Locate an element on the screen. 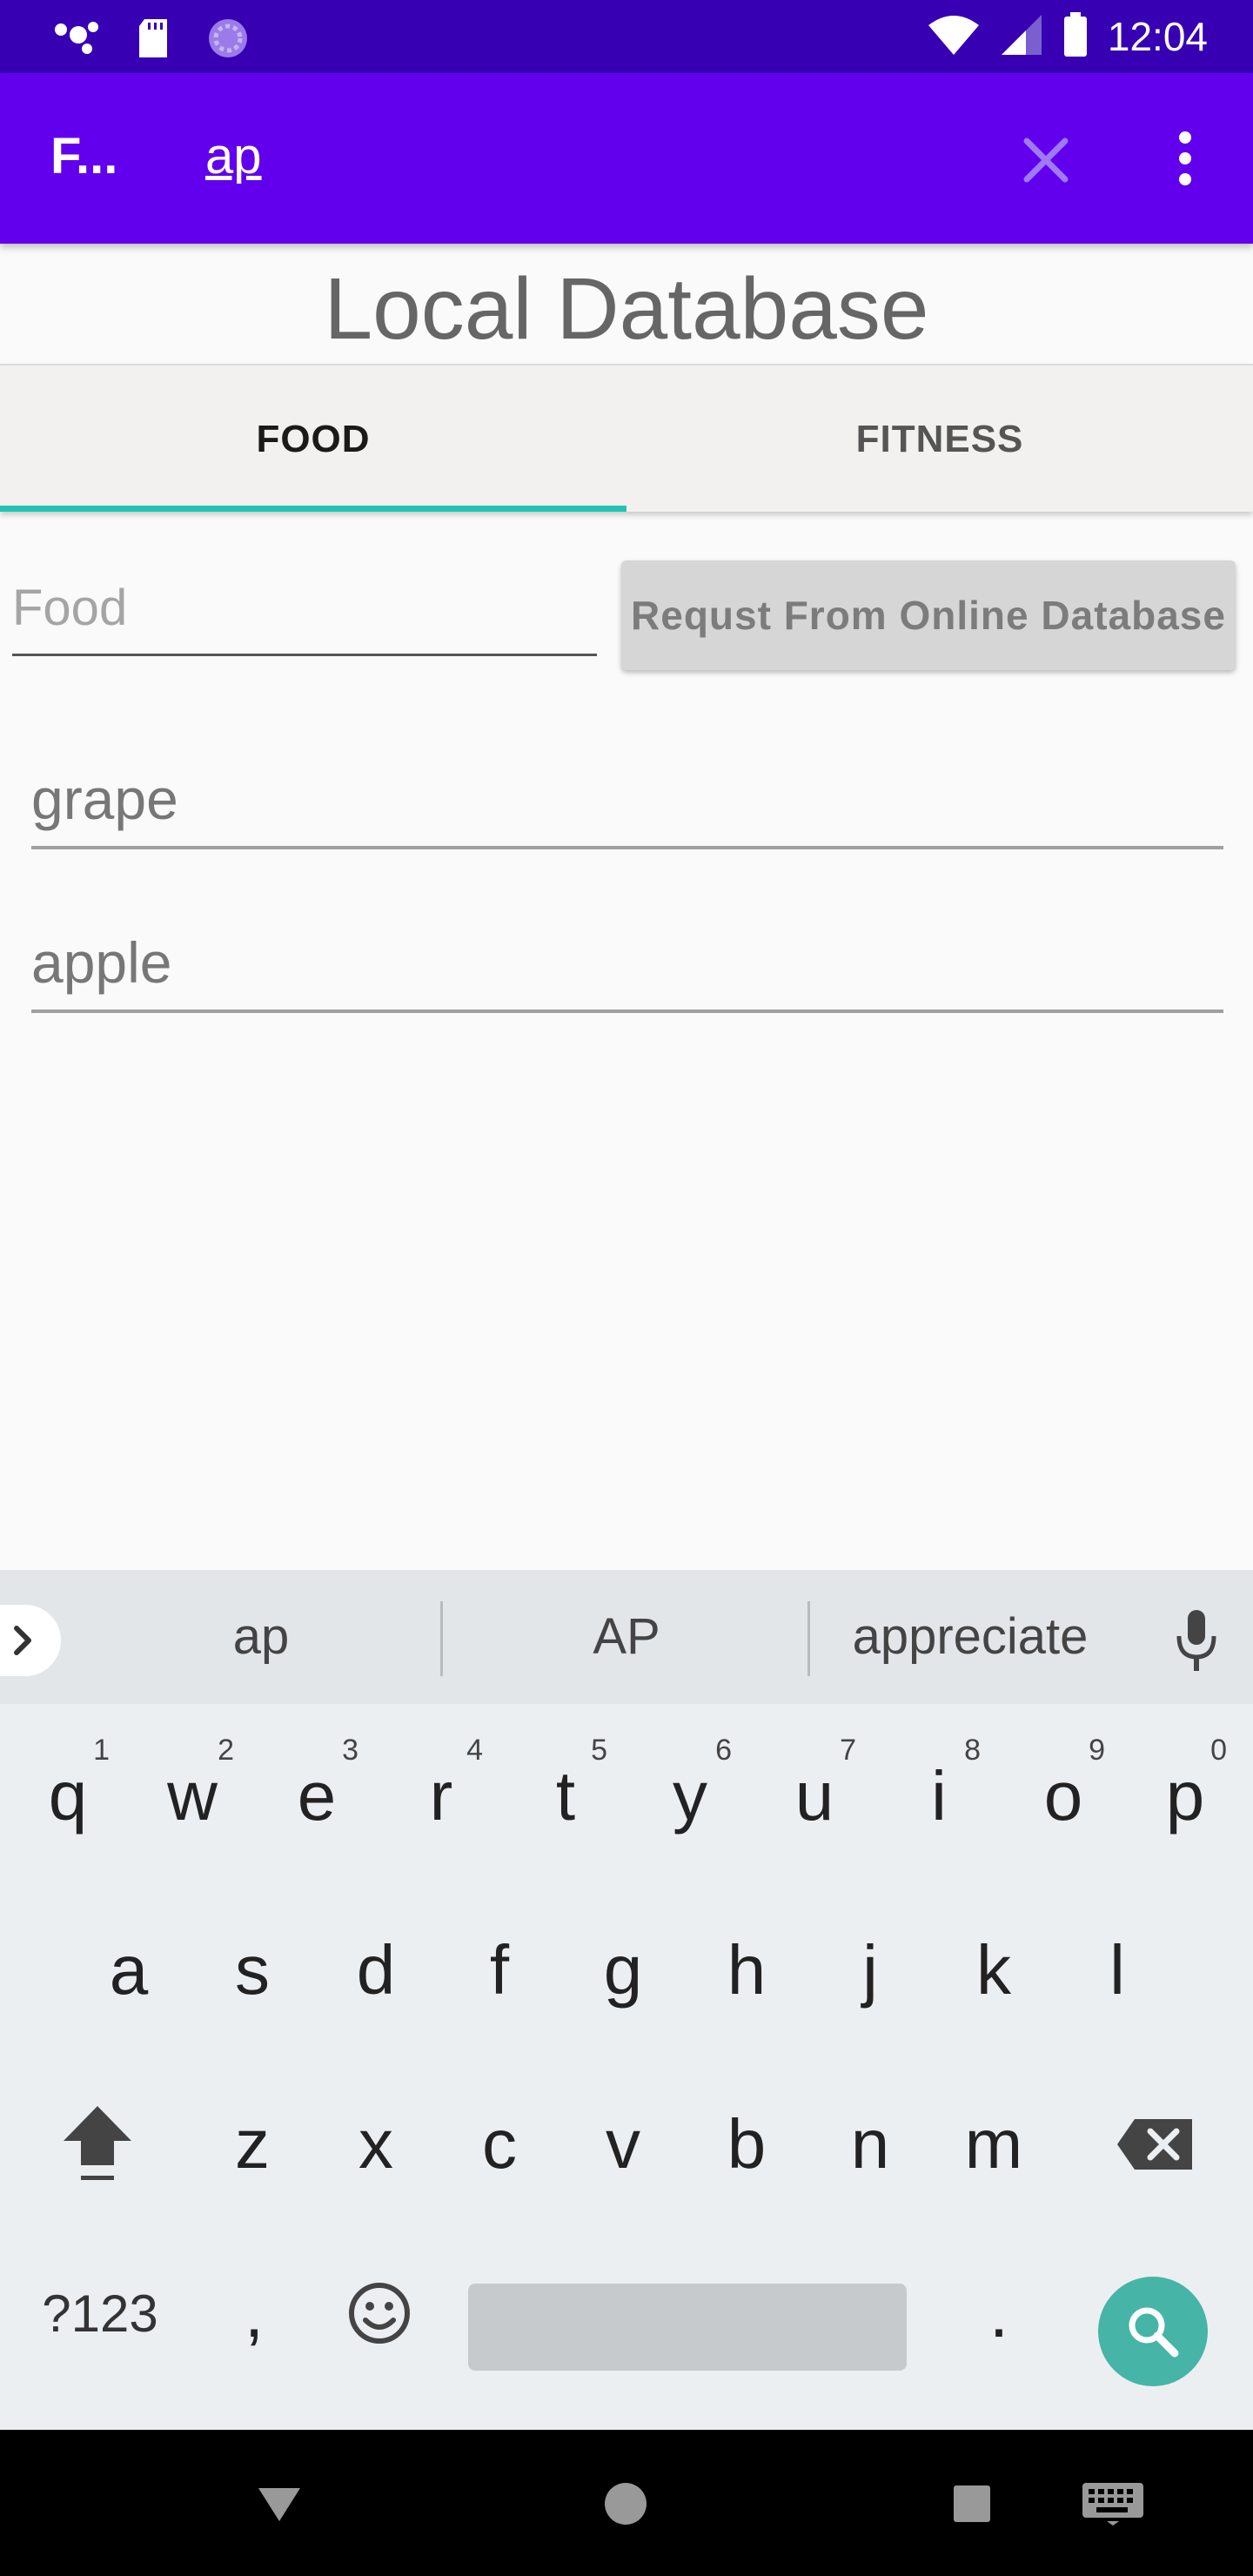 Image resolution: width=1253 pixels, height=2576 pixels. suggestion-3: appreciate is located at coordinates (970, 1636).